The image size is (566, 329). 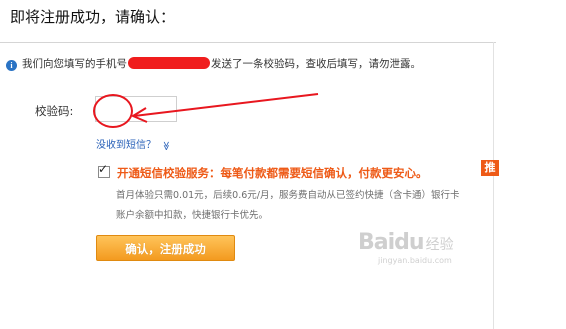 I want to click on resend-sms-link: 没收到短信？ ≫, so click(x=133, y=143).